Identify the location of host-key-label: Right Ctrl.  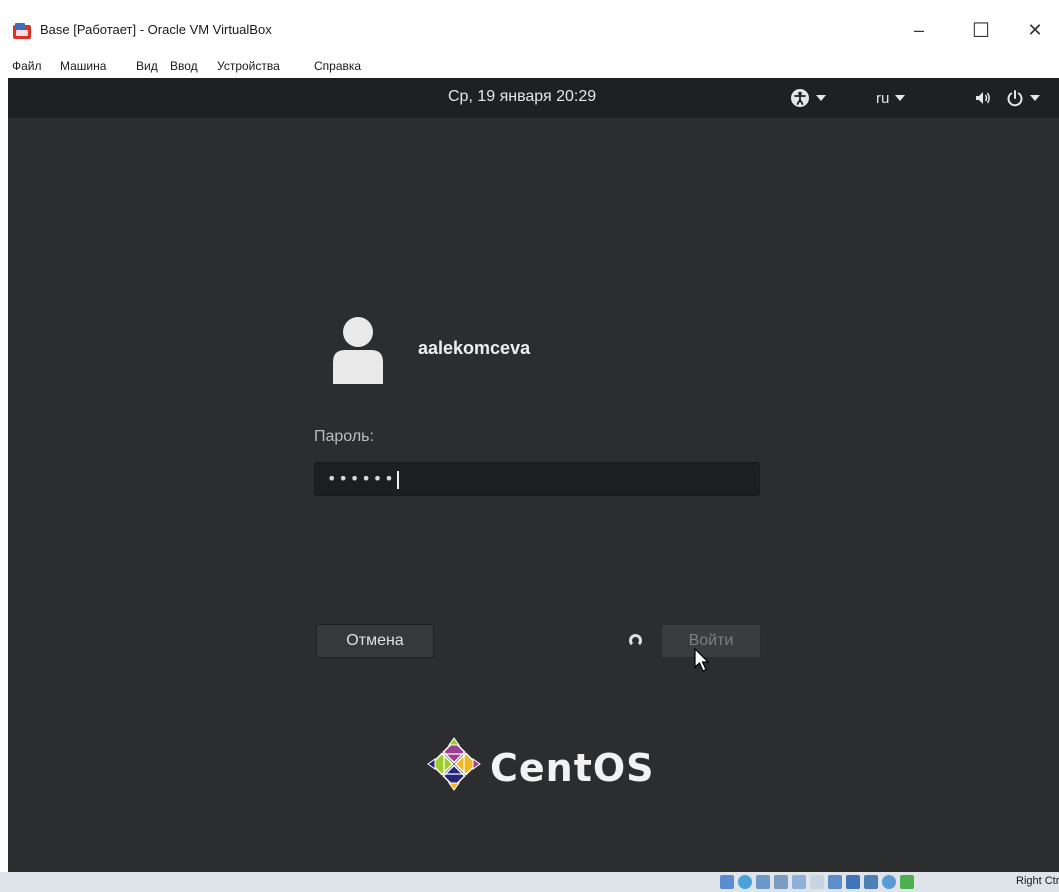
(1037, 881).